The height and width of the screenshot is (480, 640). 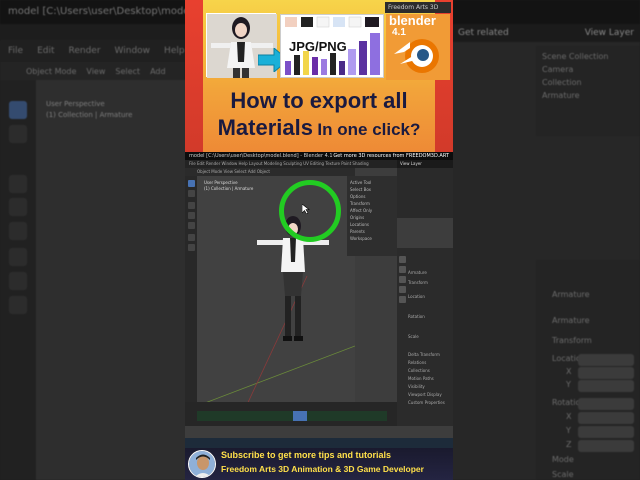 What do you see at coordinates (563, 474) in the screenshot?
I see `bg-prop-label: Scale` at bounding box center [563, 474].